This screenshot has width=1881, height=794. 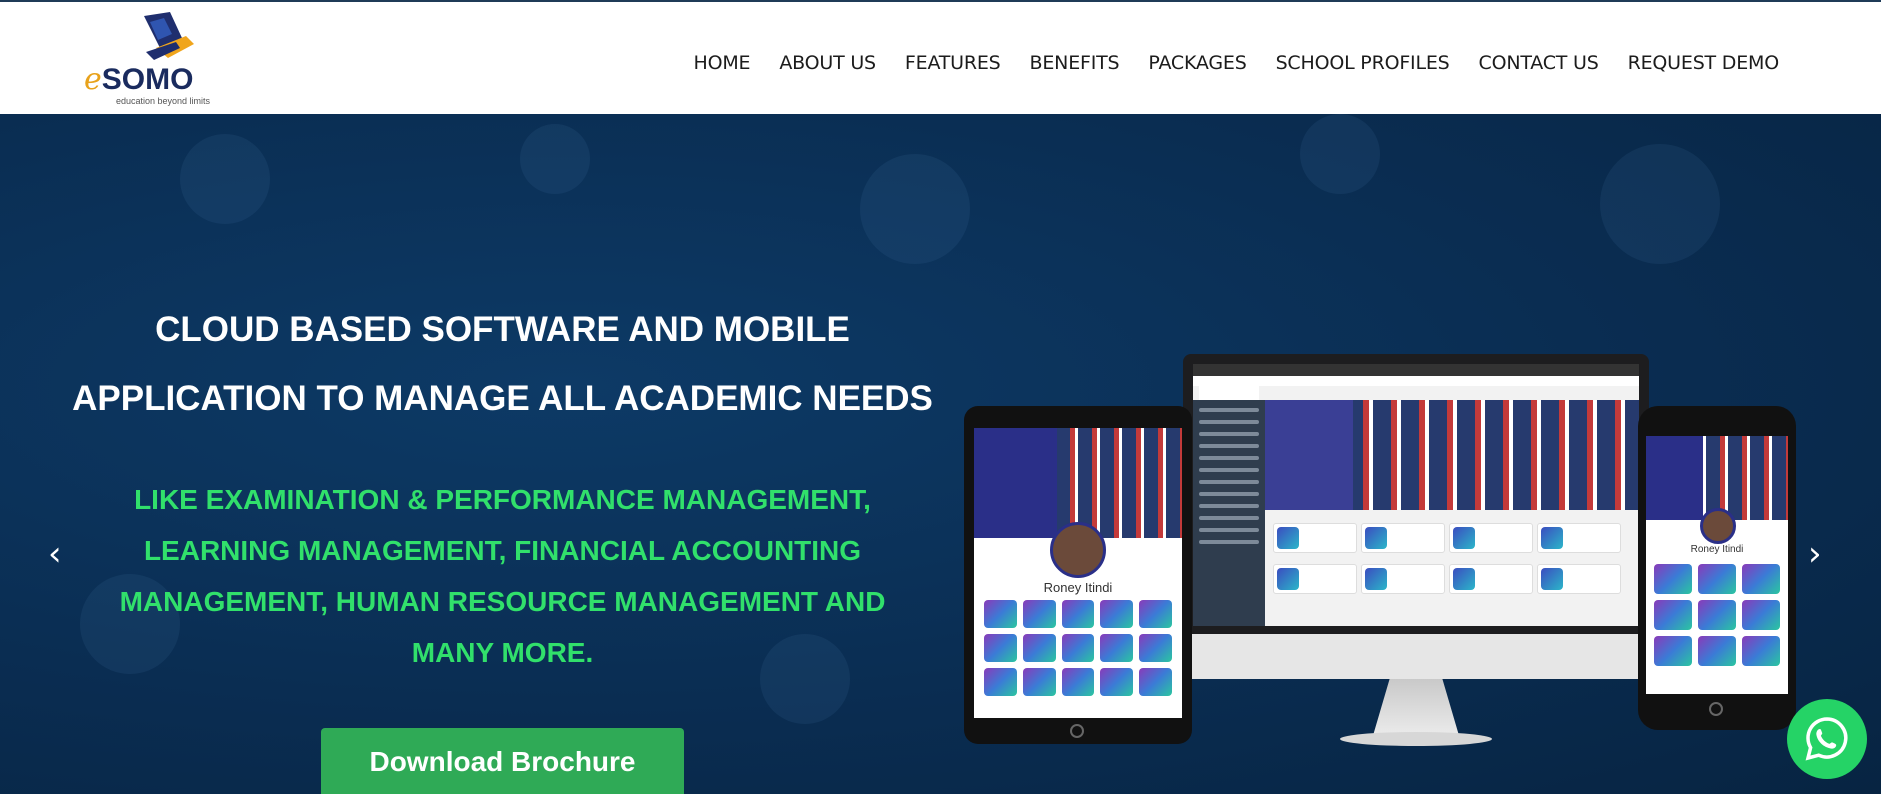 I want to click on dashboard-cards, so click(x=1452, y=561).